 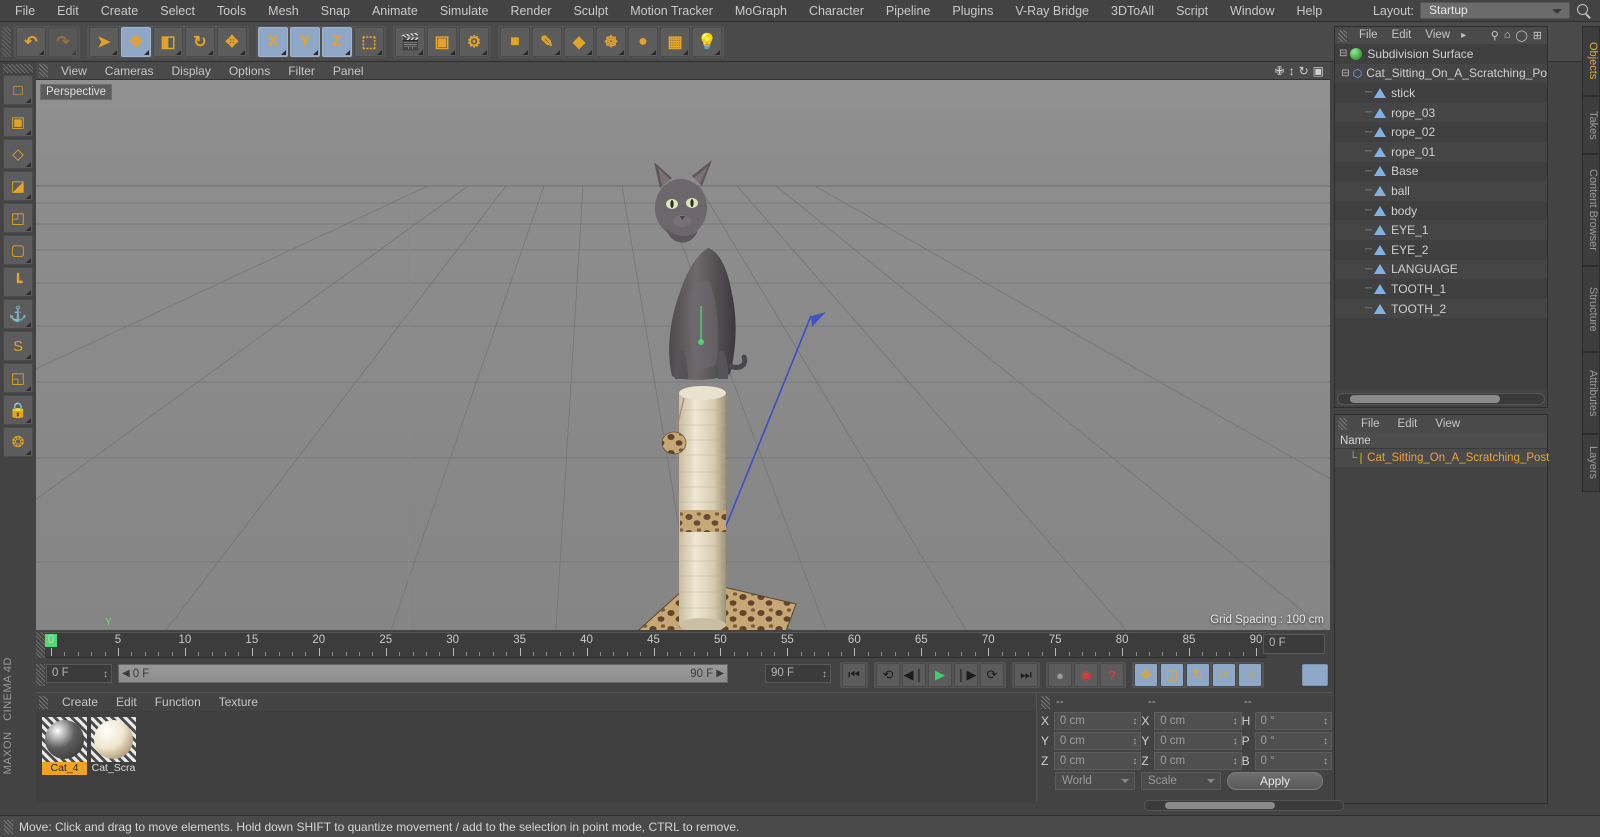 I want to click on z-axis-lock-button: Z, so click(x=337, y=41).